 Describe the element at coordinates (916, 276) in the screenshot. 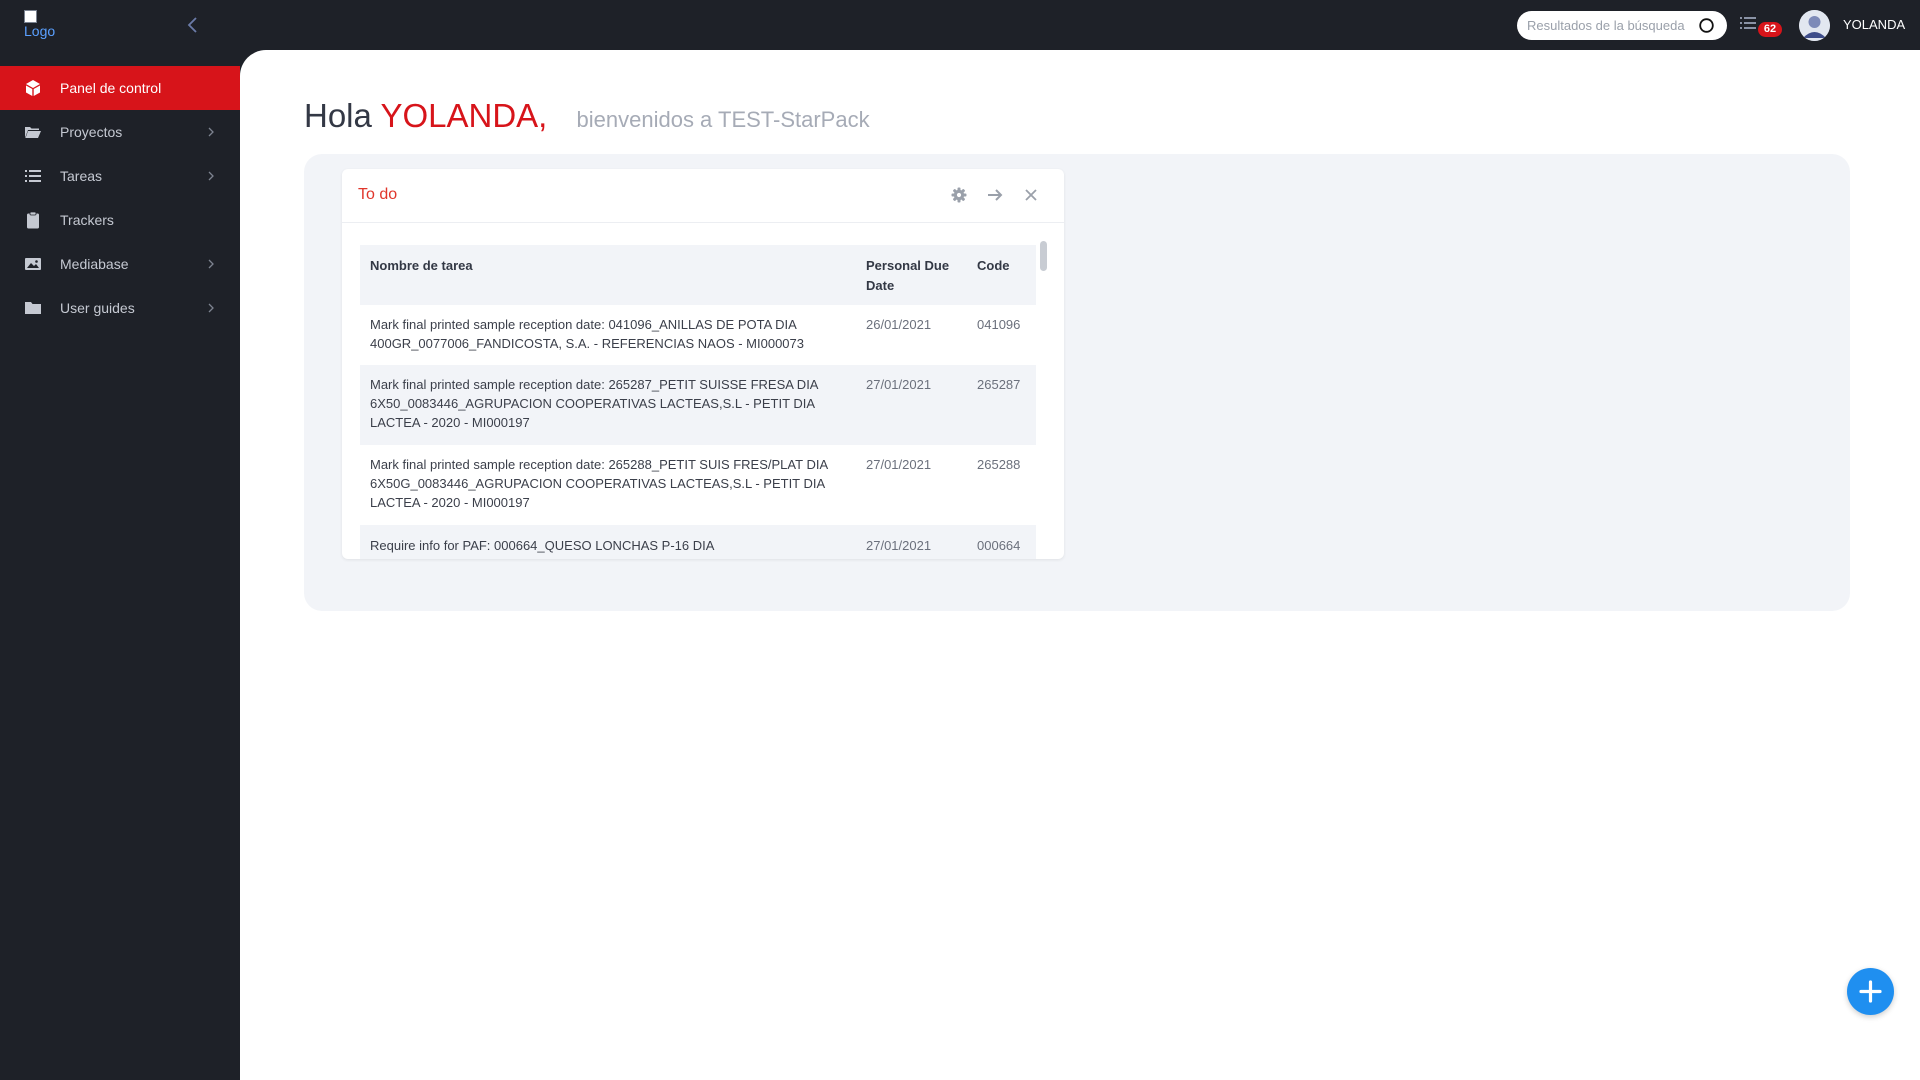

I see `column-header-due-date: Personal Due Date` at that location.